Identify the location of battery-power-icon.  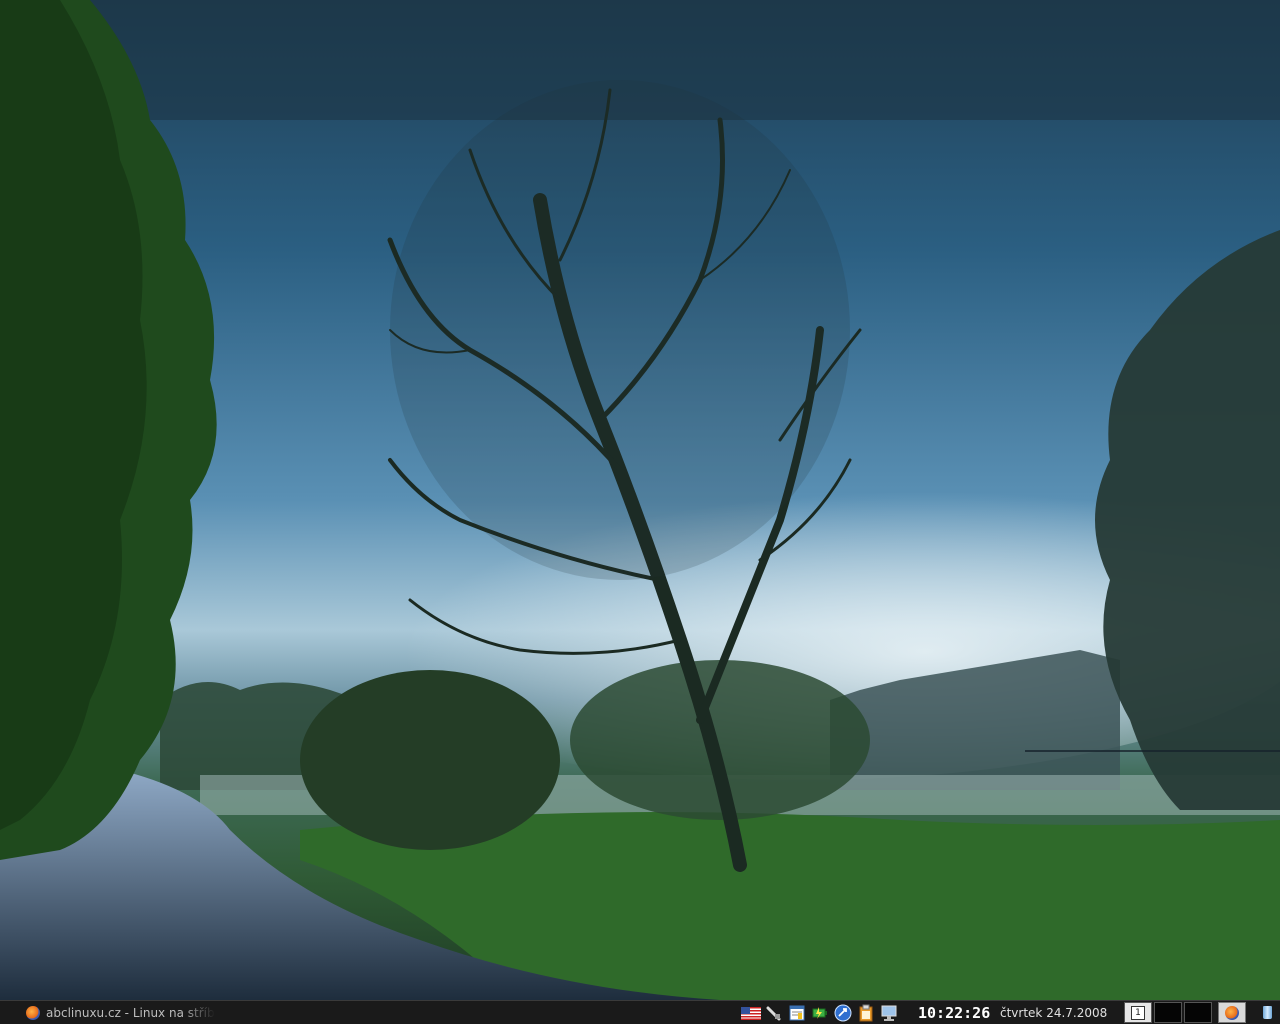
(819, 1013).